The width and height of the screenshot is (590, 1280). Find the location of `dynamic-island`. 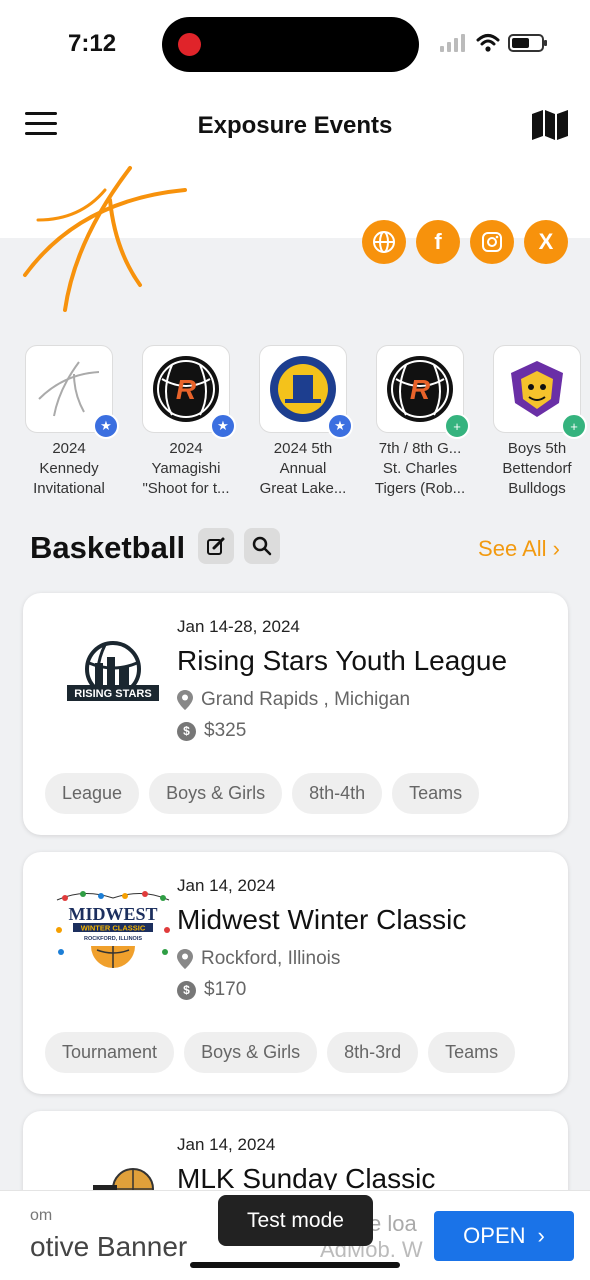

dynamic-island is located at coordinates (290, 44).